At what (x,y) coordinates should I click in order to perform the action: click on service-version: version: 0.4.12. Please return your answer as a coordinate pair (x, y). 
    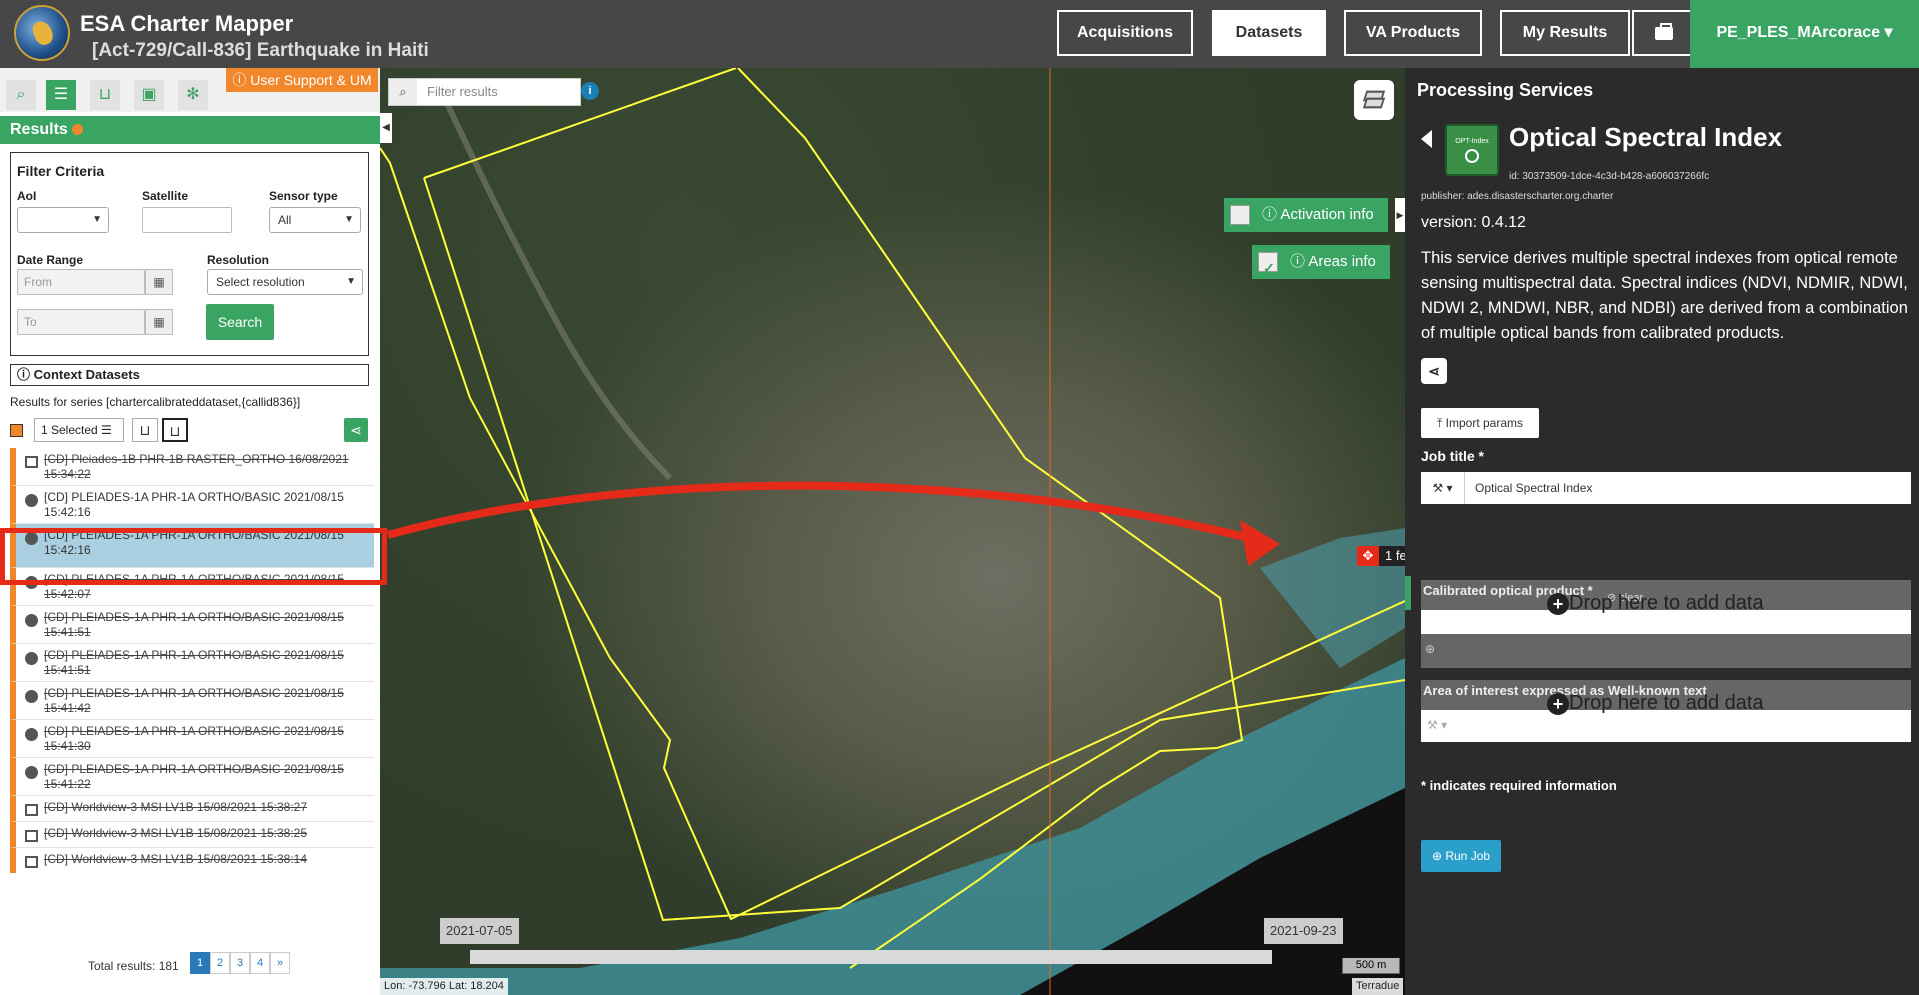
    Looking at the image, I should click on (1473, 222).